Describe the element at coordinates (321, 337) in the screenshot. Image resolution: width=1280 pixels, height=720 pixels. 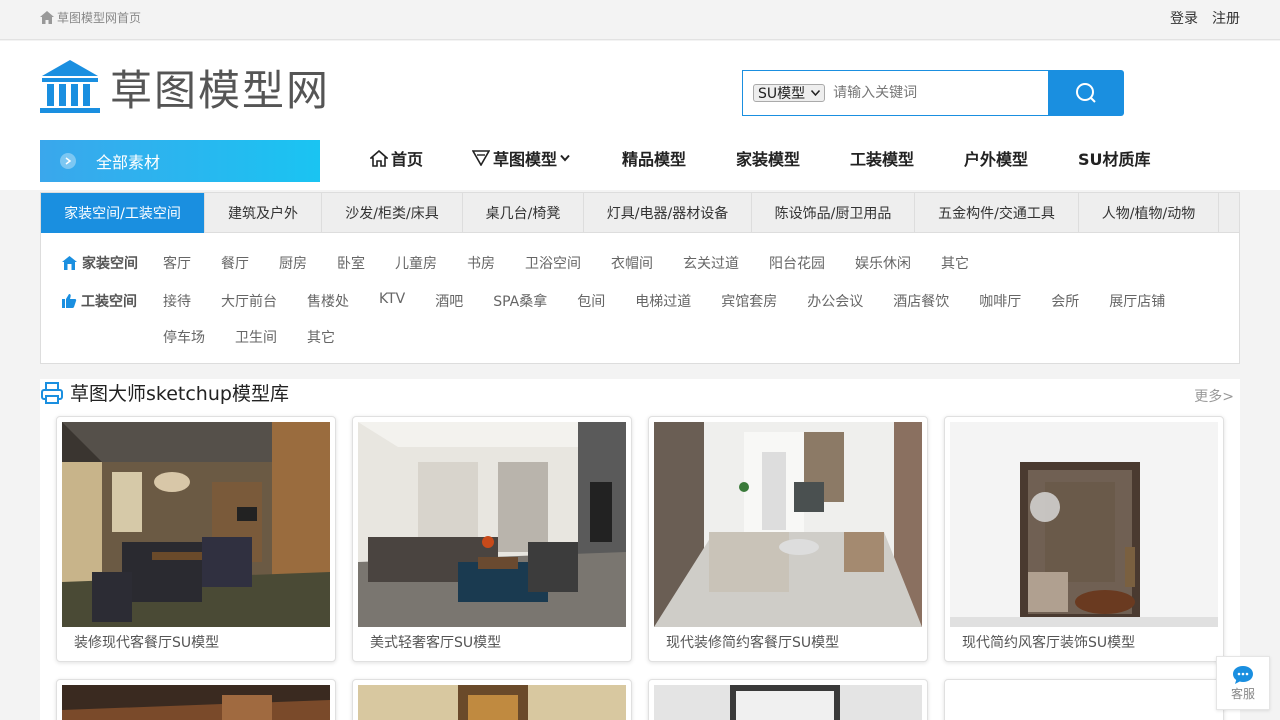
I see `link-qita-2: 其它` at that location.